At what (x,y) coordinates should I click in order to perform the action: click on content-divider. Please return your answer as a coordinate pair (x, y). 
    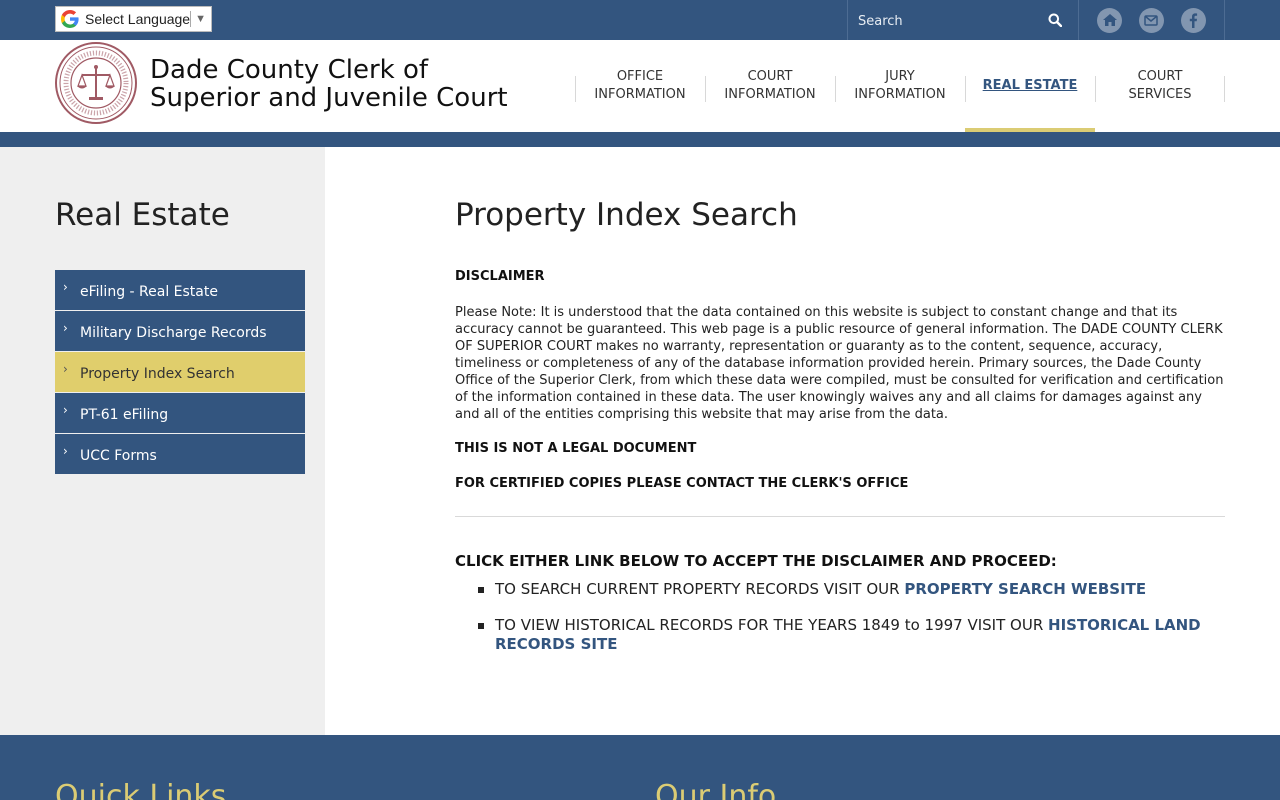
    Looking at the image, I should click on (840, 516).